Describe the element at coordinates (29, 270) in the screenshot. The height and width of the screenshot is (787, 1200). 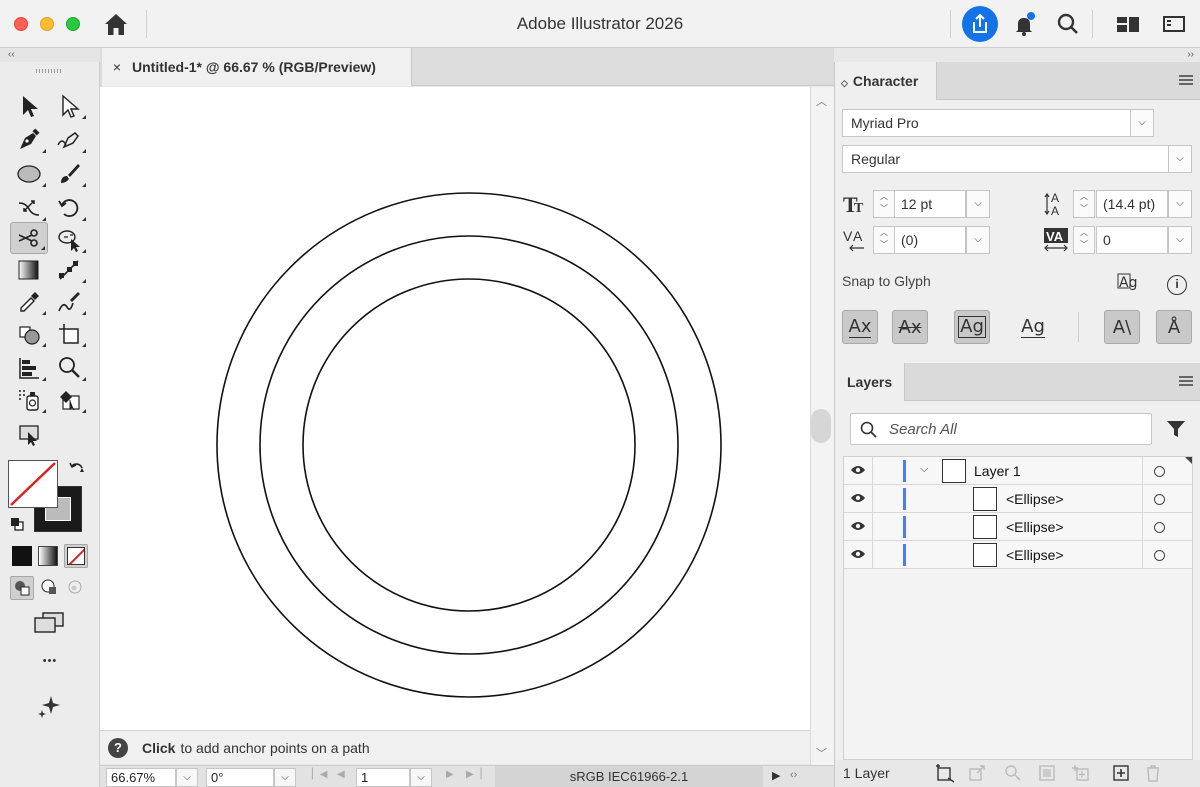
I see `gradient-tool` at that location.